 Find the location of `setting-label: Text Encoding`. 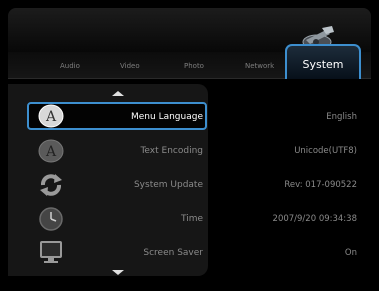

setting-label: Text Encoding is located at coordinates (171, 151).